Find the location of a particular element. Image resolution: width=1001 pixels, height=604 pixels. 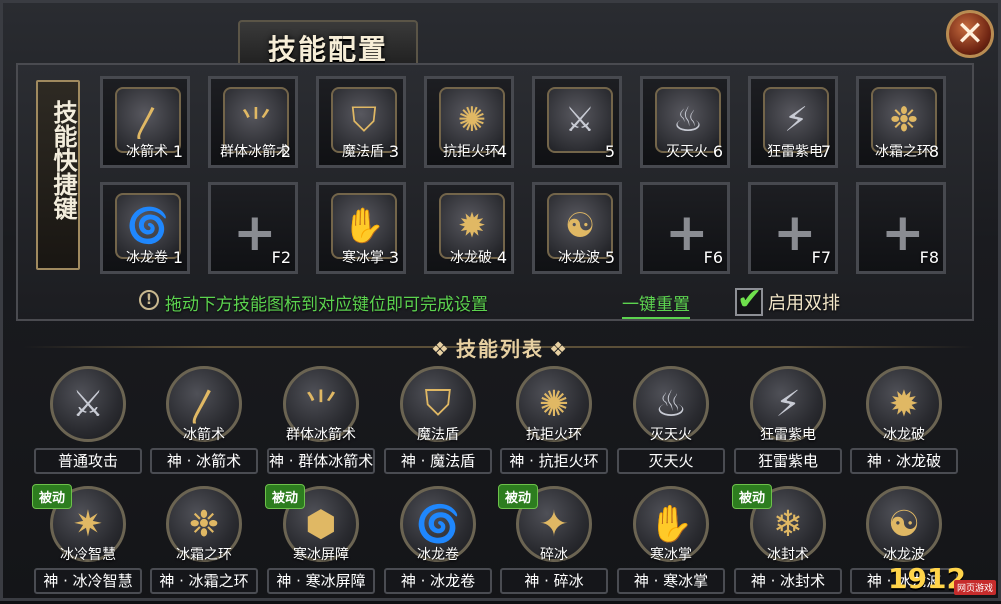

info-icon: ! is located at coordinates (149, 300).